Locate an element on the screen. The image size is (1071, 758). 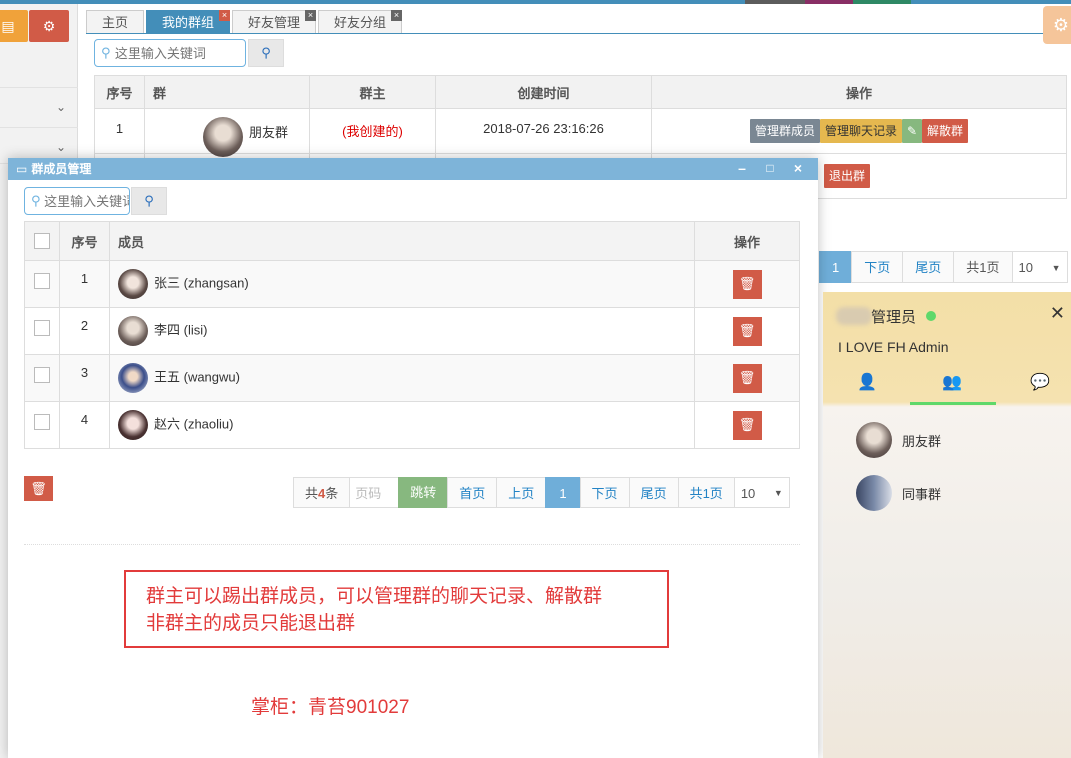
column-header: 成员 is located at coordinates (402, 241).